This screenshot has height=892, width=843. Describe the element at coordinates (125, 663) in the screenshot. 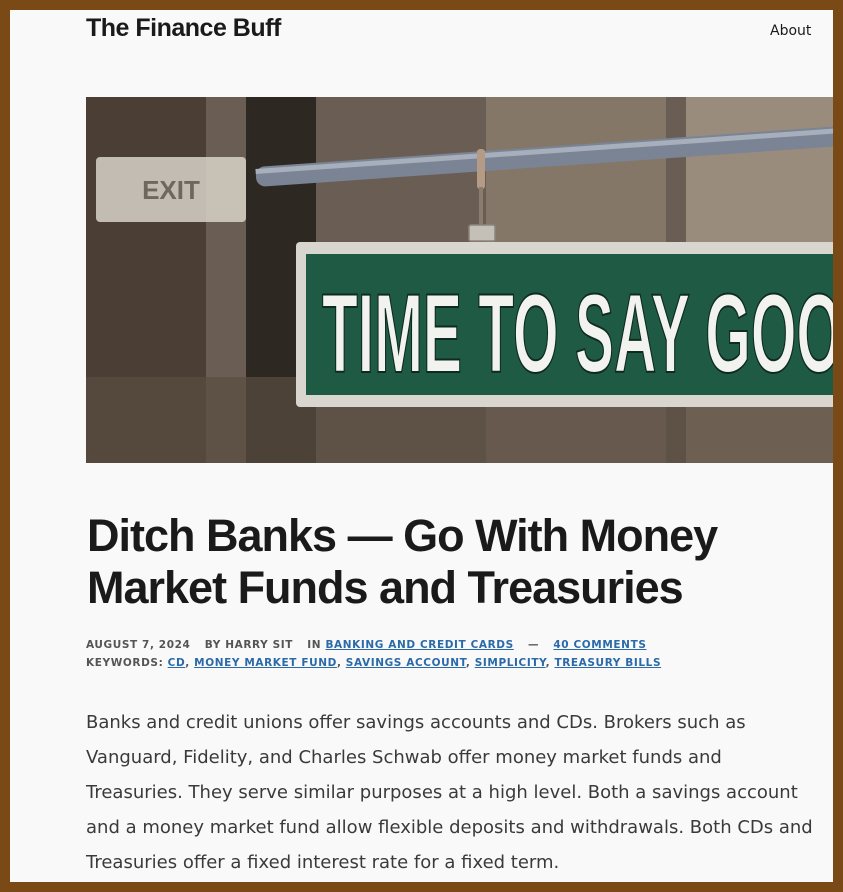

I see `keywords-label: KEYWORDS:` at that location.